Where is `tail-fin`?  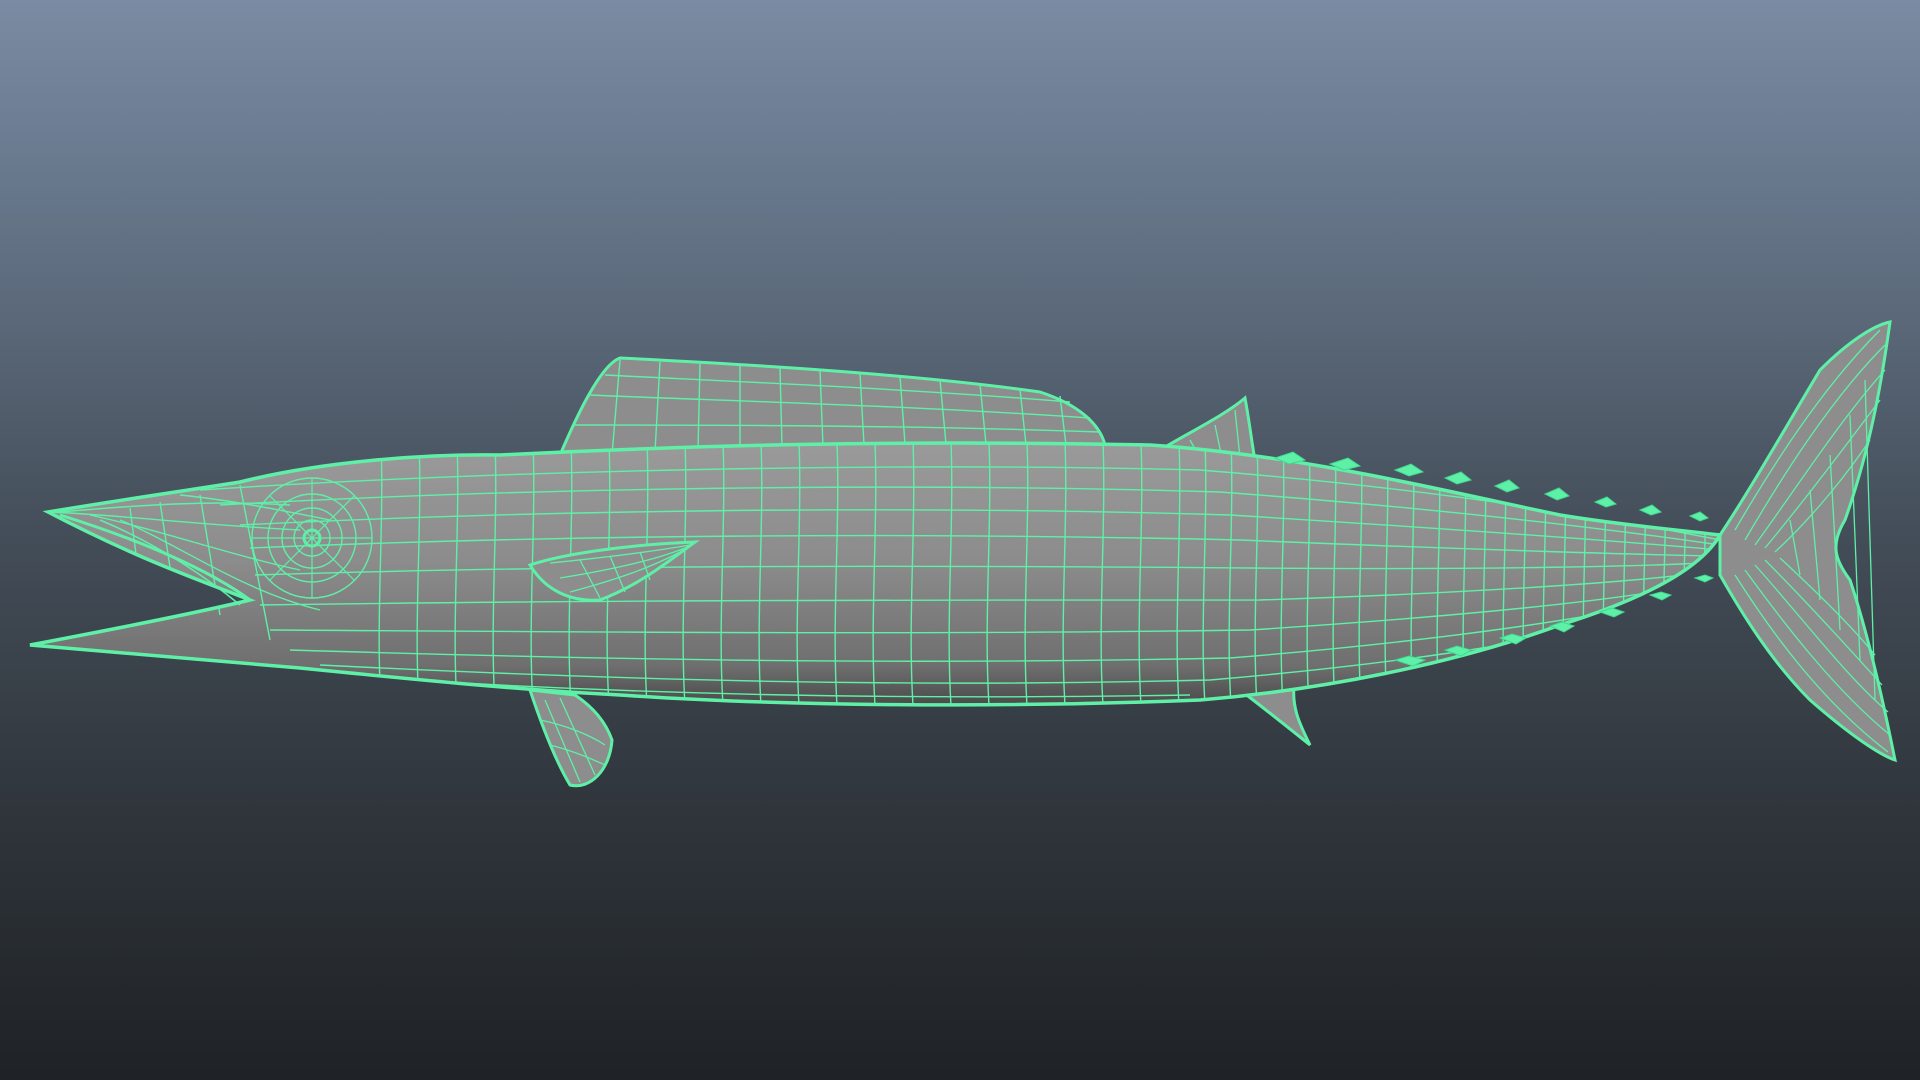
tail-fin is located at coordinates (1807, 541).